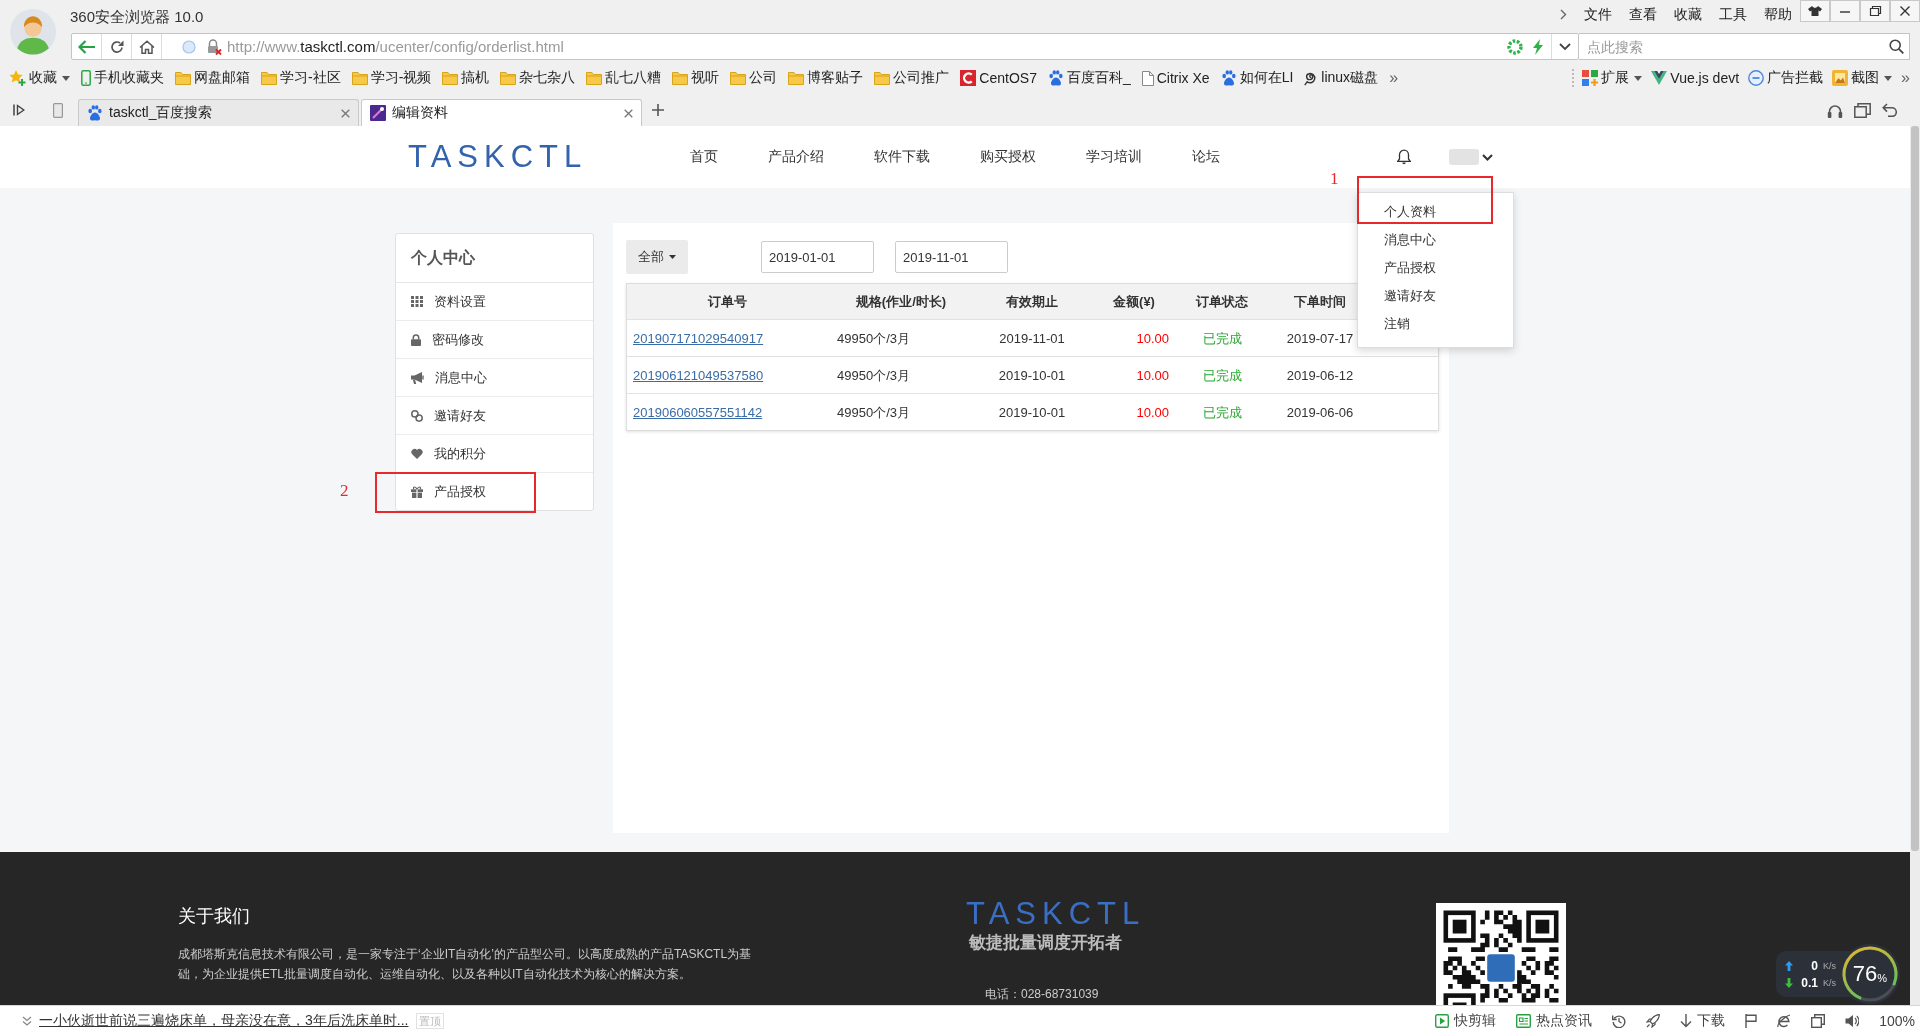  What do you see at coordinates (1733, 14) in the screenshot?
I see `menu-item: 工具` at bounding box center [1733, 14].